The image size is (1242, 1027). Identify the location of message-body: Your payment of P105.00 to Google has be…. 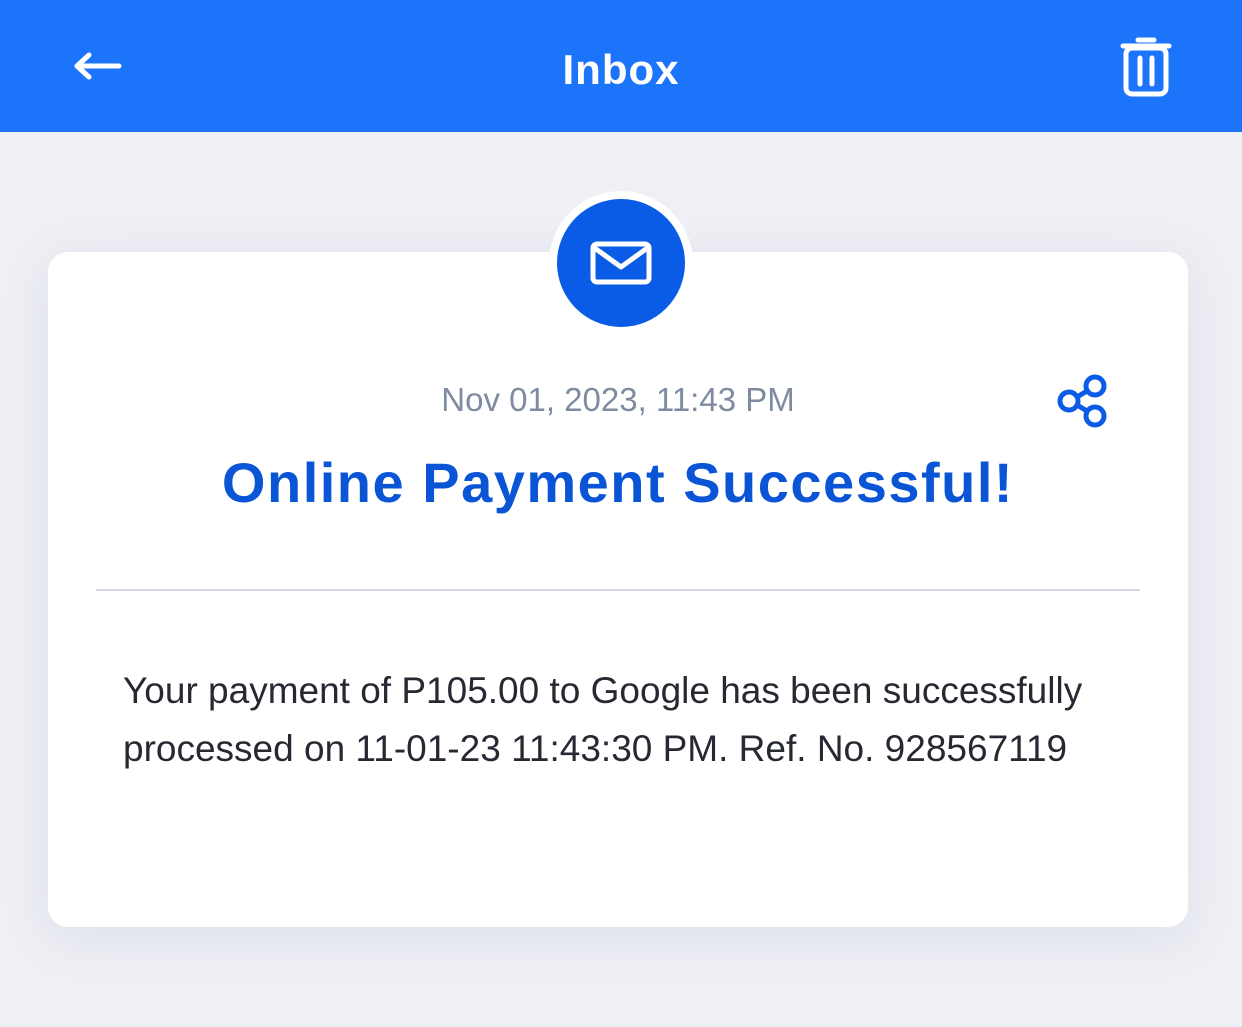
(603, 719).